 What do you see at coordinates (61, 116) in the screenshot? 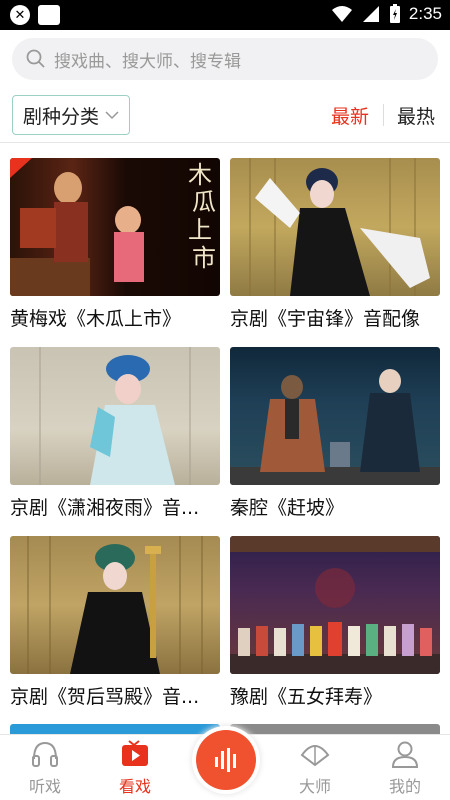
I see `genre-filter-label: 剧种分类` at bounding box center [61, 116].